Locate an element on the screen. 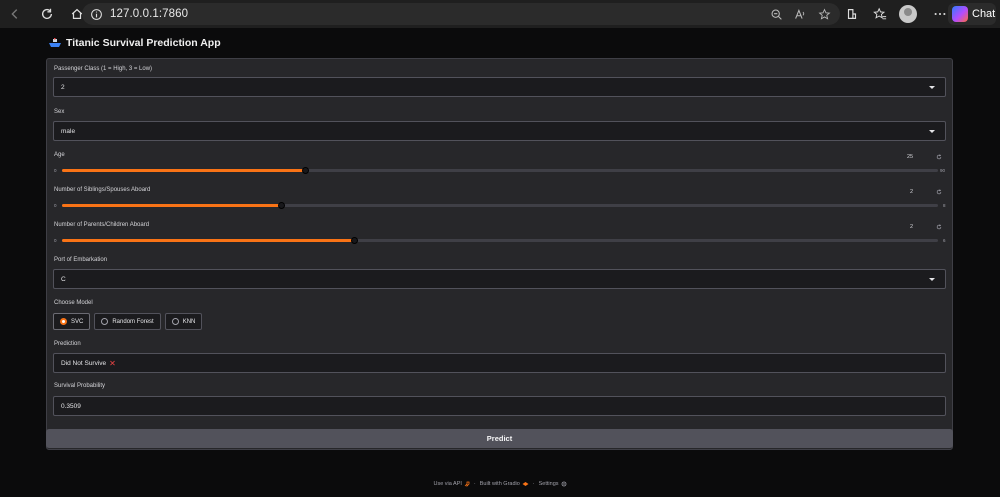  age-label: Age is located at coordinates (59, 155).